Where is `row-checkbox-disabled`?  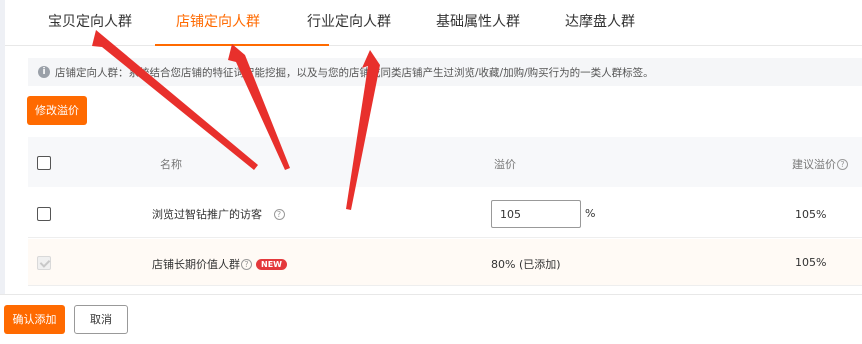 row-checkbox-disabled is located at coordinates (44, 263).